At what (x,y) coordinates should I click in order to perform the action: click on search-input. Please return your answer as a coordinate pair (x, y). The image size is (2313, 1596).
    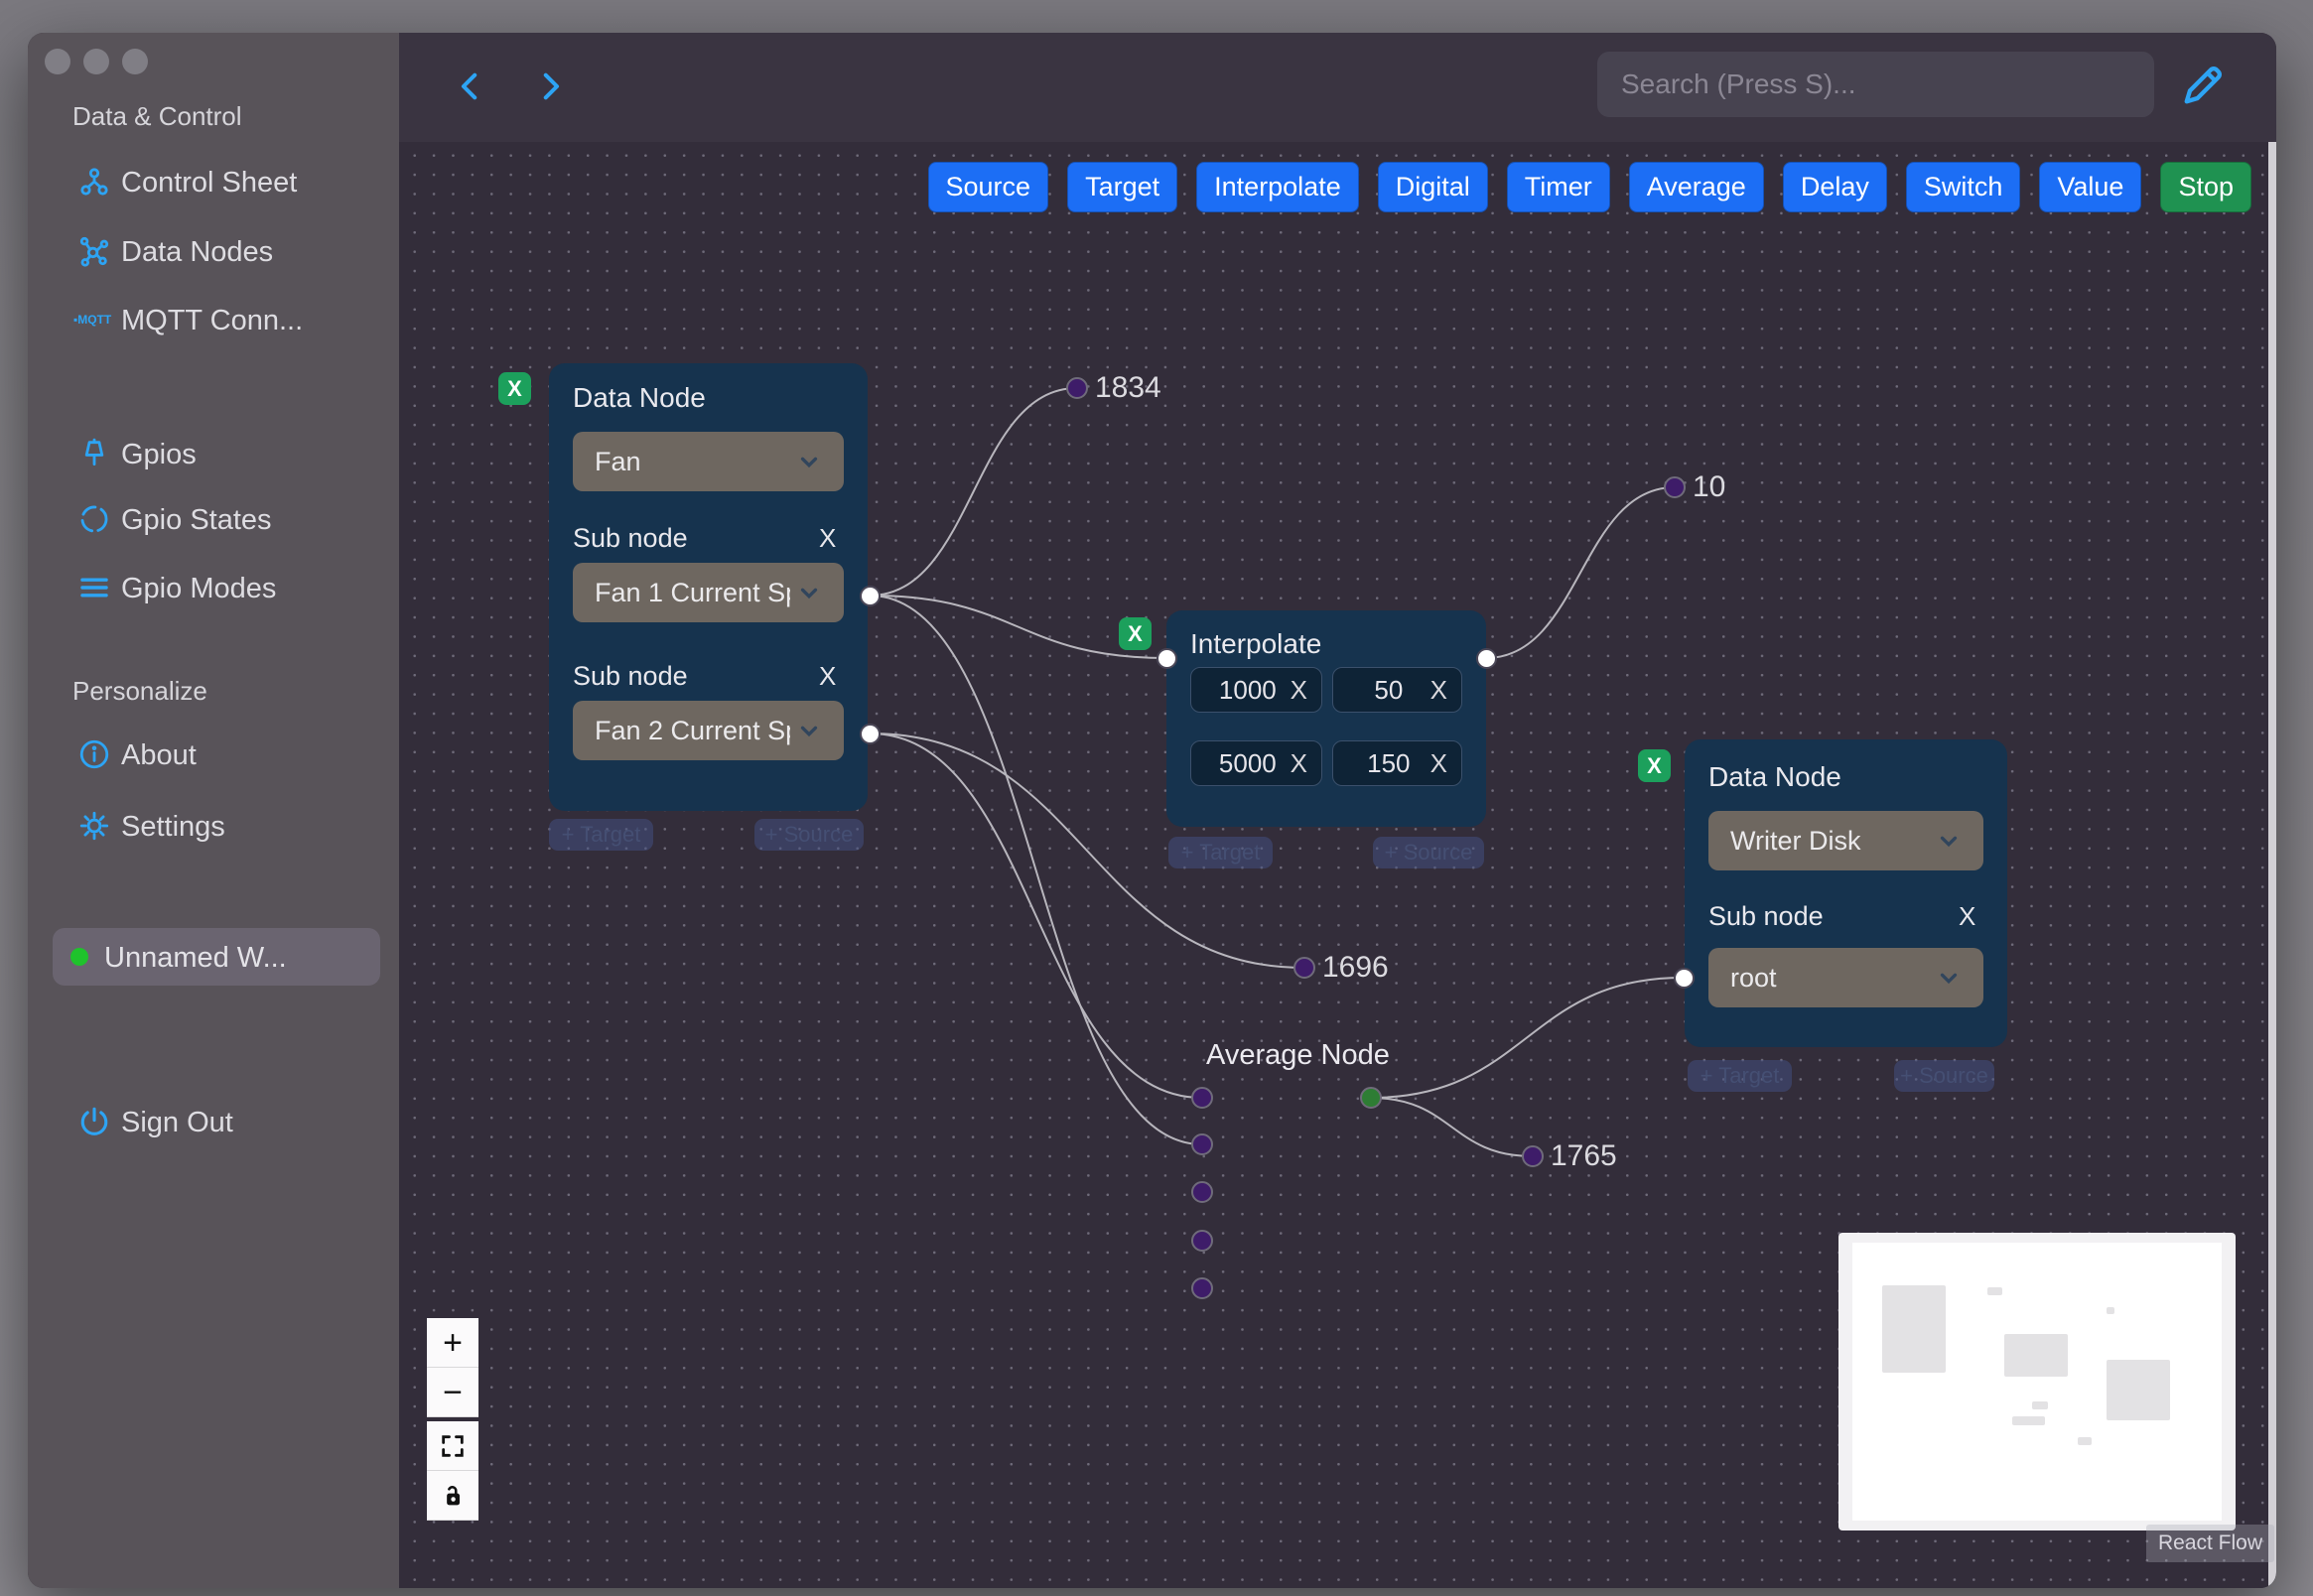
    Looking at the image, I should click on (1875, 84).